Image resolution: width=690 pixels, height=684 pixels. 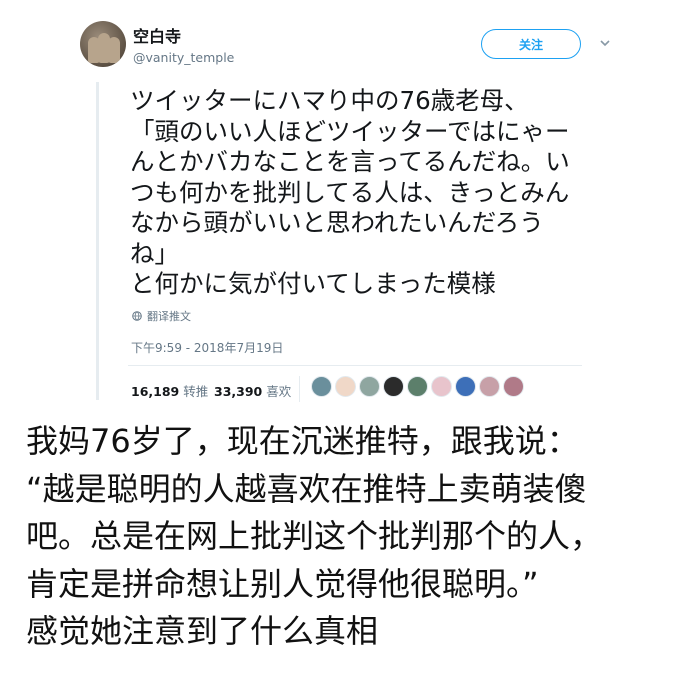 I want to click on globe-icon, so click(x=137, y=316).